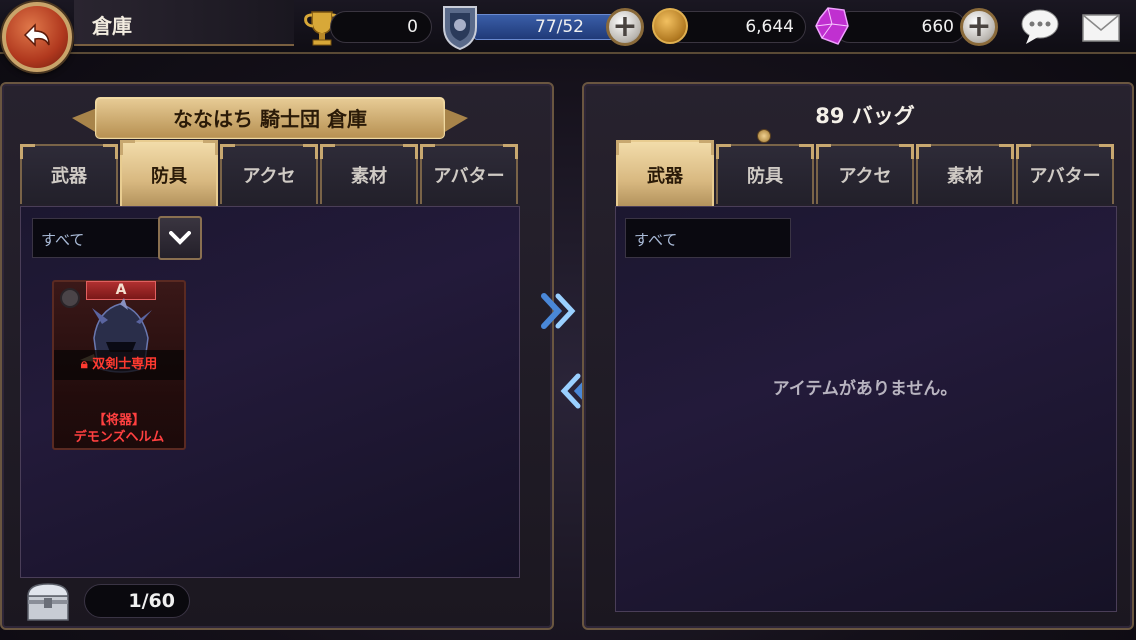 This screenshot has height=640, width=1136. What do you see at coordinates (965, 174) in the screenshot?
I see `right-tab-material: 素材` at bounding box center [965, 174].